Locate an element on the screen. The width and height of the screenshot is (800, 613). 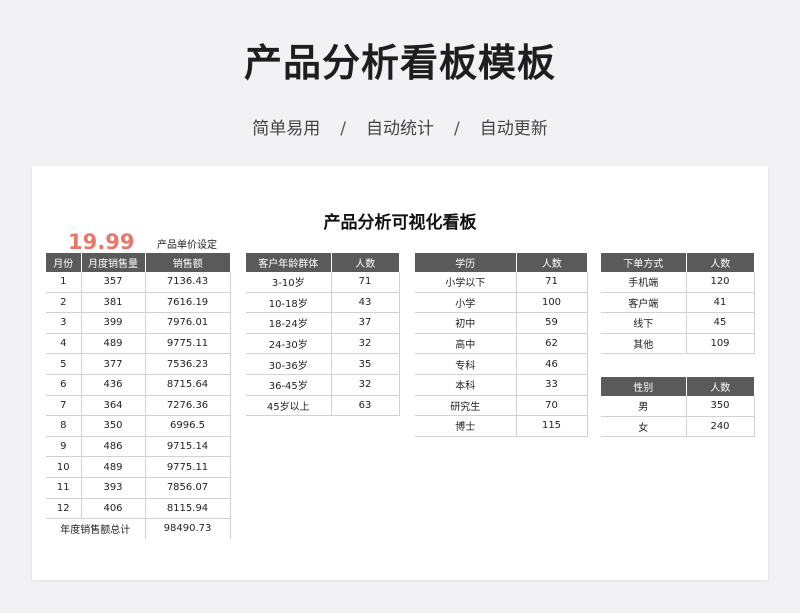
unit-price-value: 19.99 is located at coordinates (101, 242).